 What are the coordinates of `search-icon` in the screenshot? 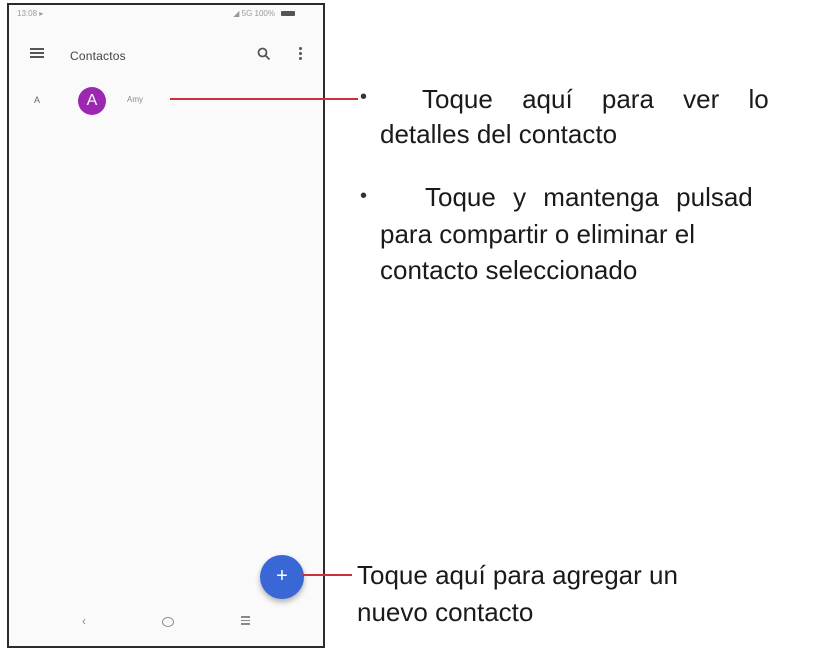 It's located at (264, 54).